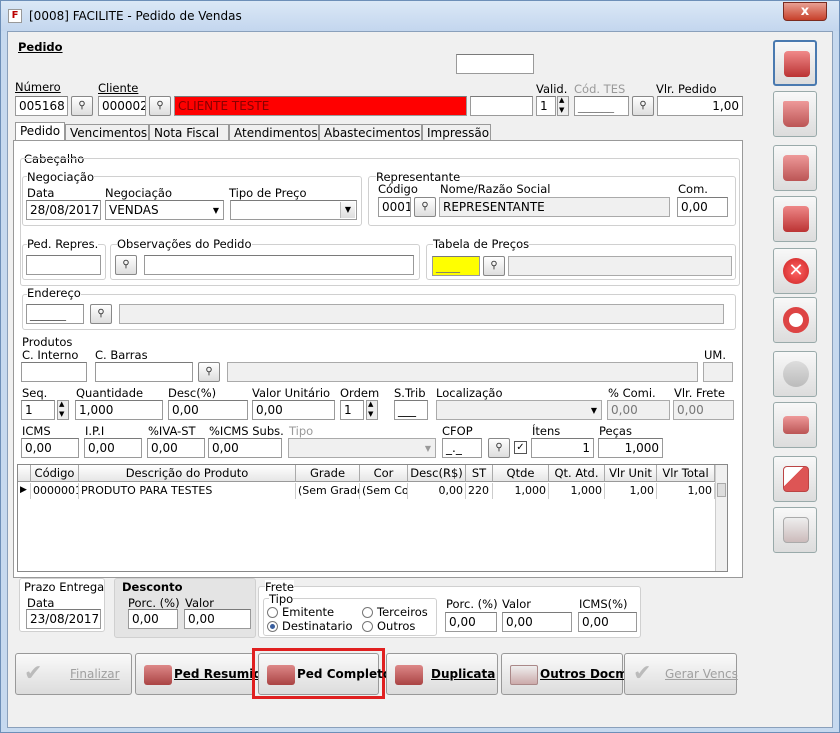 This screenshot has width=840, height=733. What do you see at coordinates (499, 448) in the screenshot?
I see `cfop-search-button: ⚲` at bounding box center [499, 448].